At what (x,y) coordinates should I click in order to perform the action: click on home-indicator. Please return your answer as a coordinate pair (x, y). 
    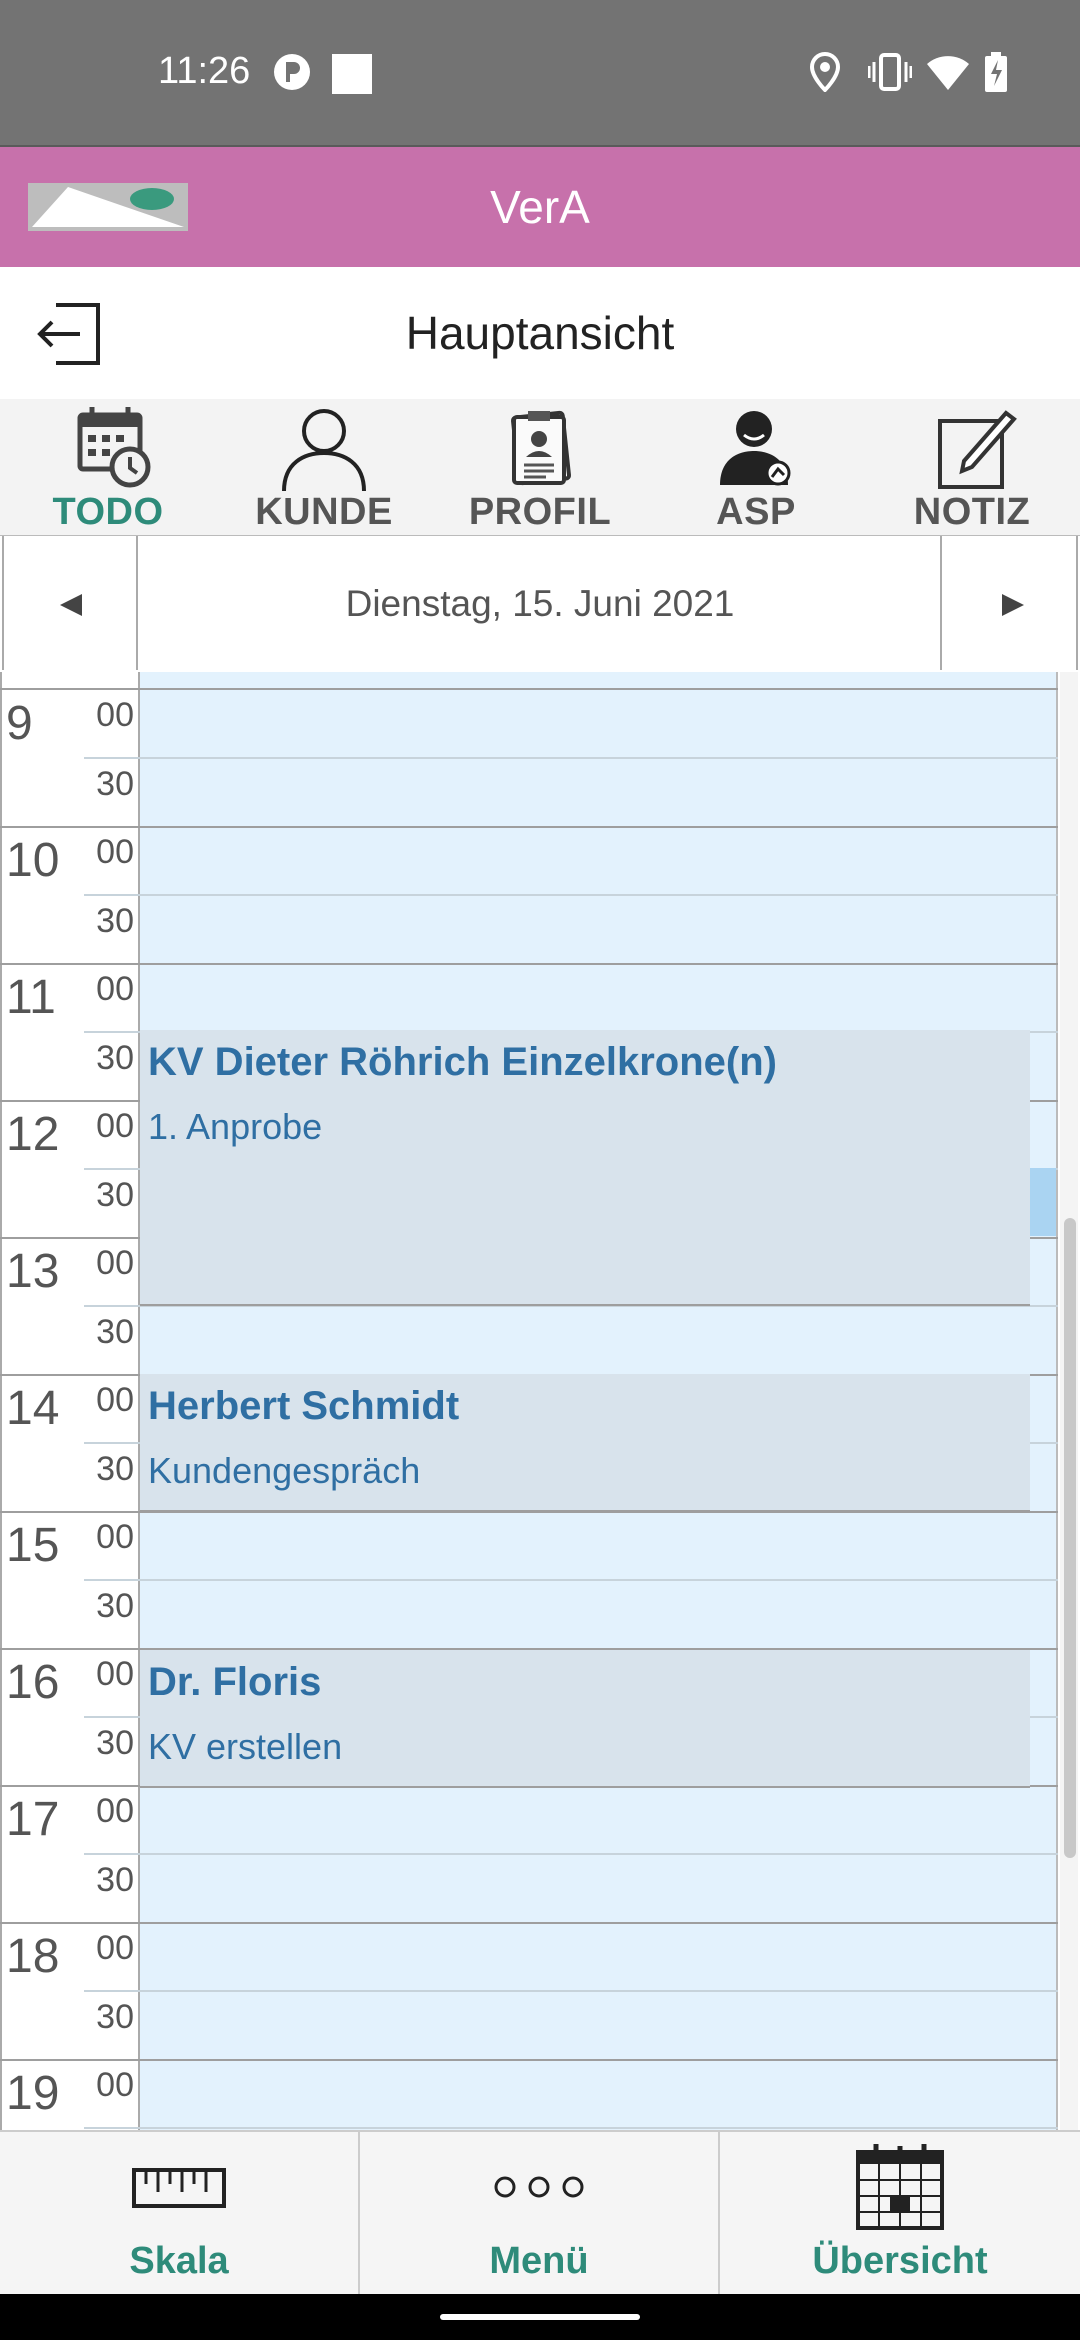
    Looking at the image, I should click on (540, 2317).